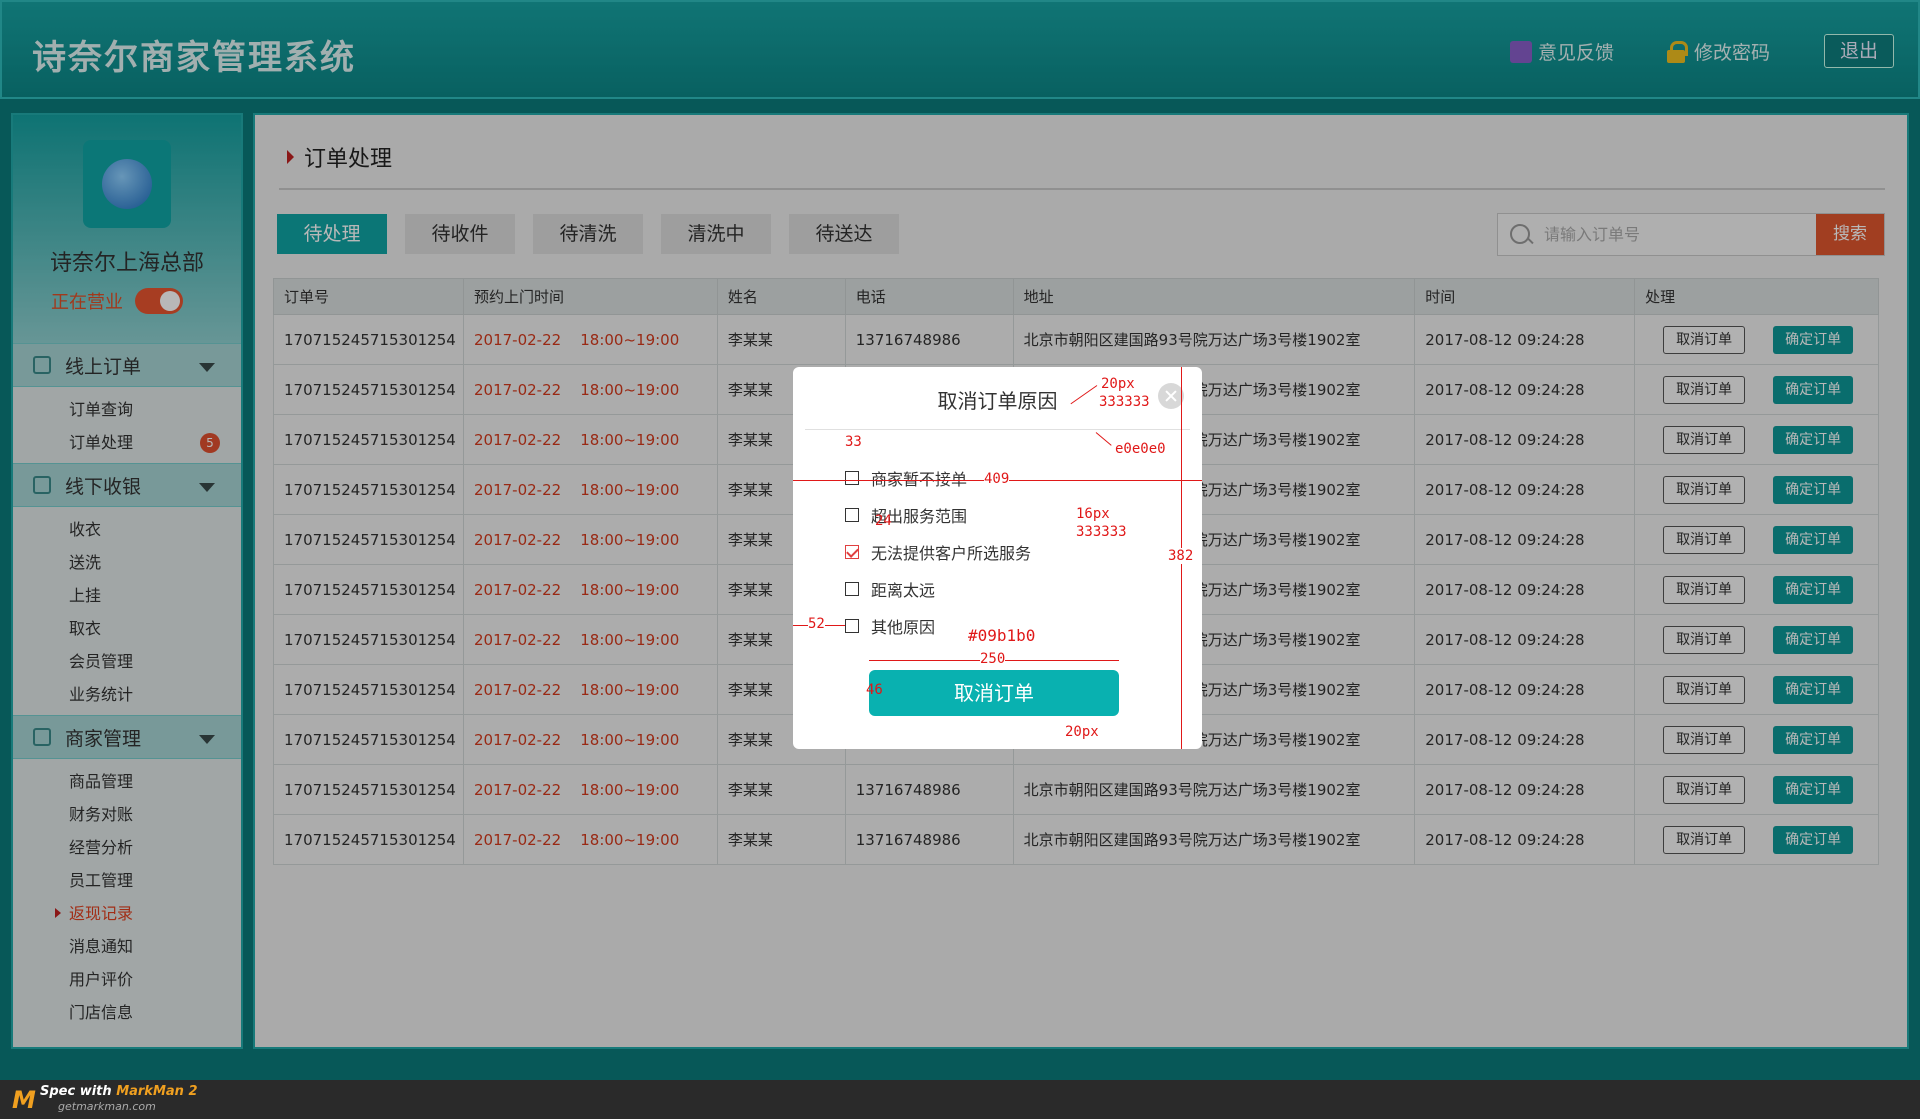 The width and height of the screenshot is (1920, 1119). I want to click on ann-title-color: 333333, so click(1124, 402).